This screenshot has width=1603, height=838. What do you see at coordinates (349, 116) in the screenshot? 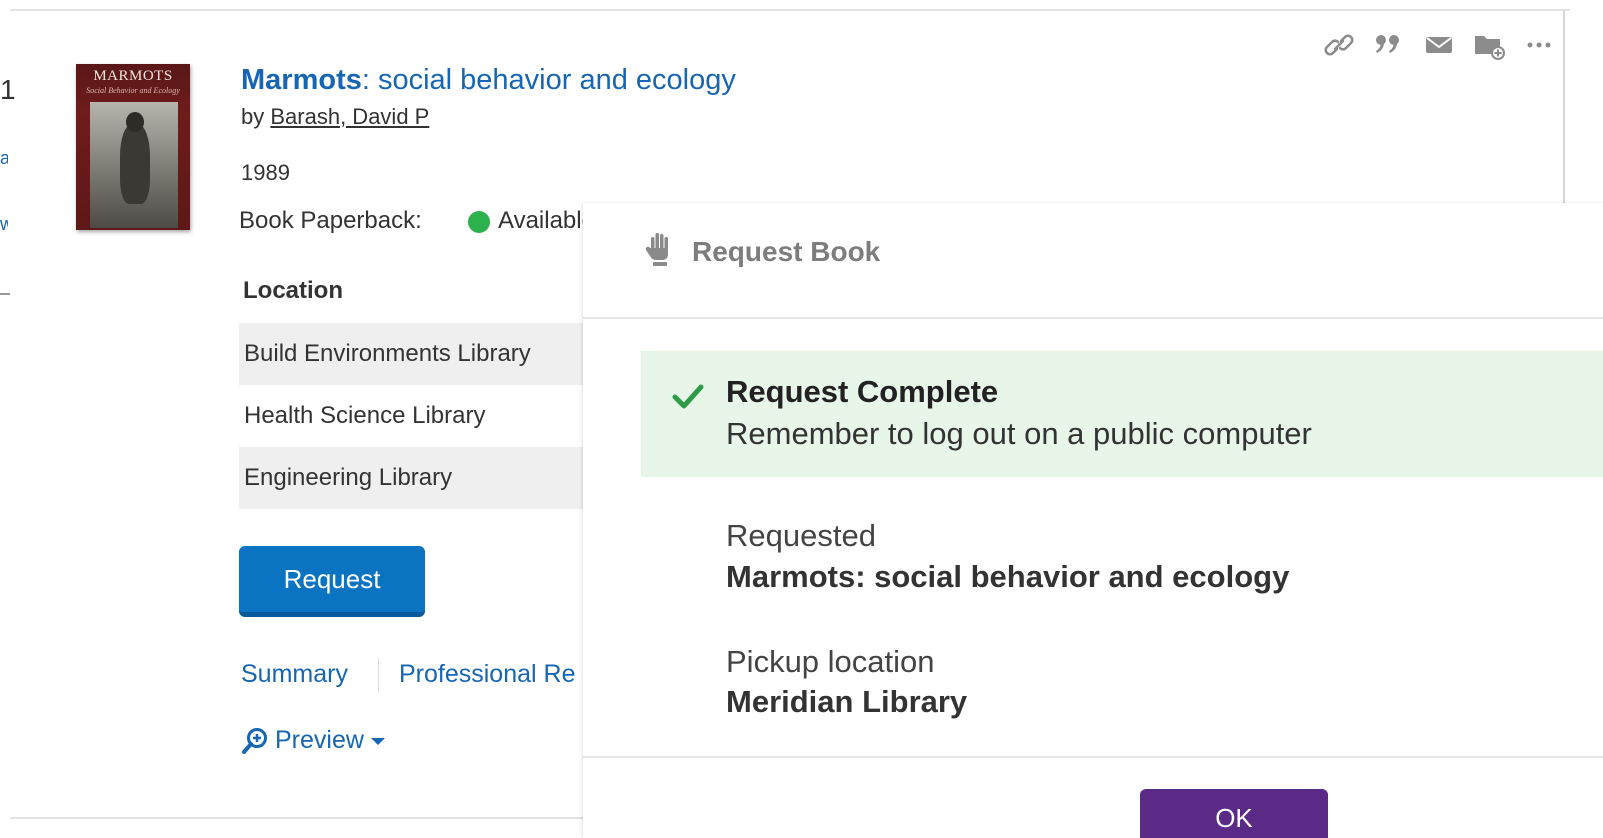
I see `author-link: Barash, David P` at bounding box center [349, 116].